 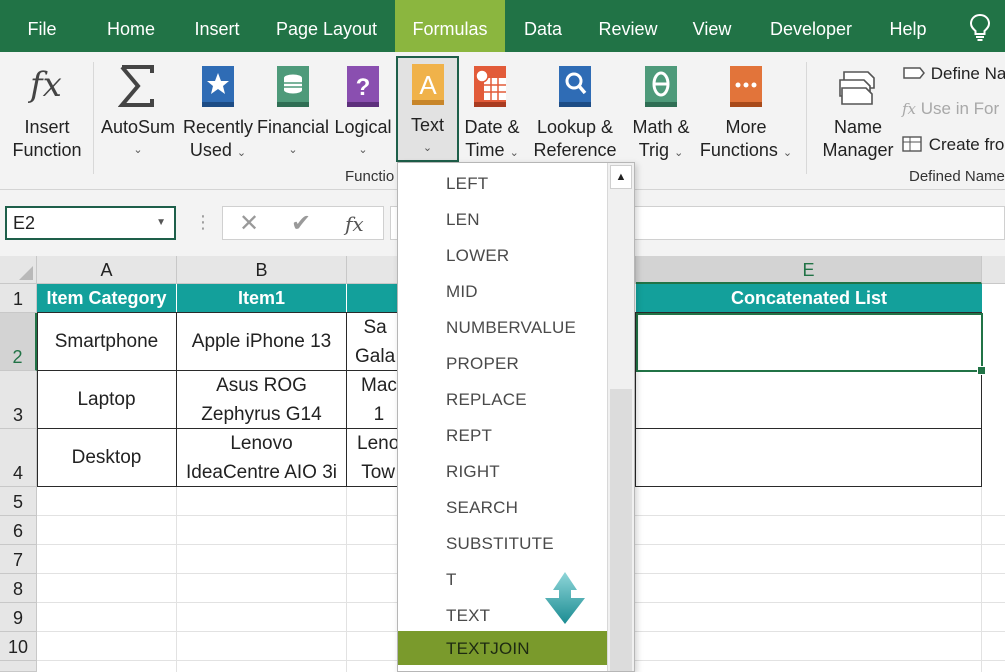 I want to click on menu-item-search: SEARCH, so click(x=503, y=507).